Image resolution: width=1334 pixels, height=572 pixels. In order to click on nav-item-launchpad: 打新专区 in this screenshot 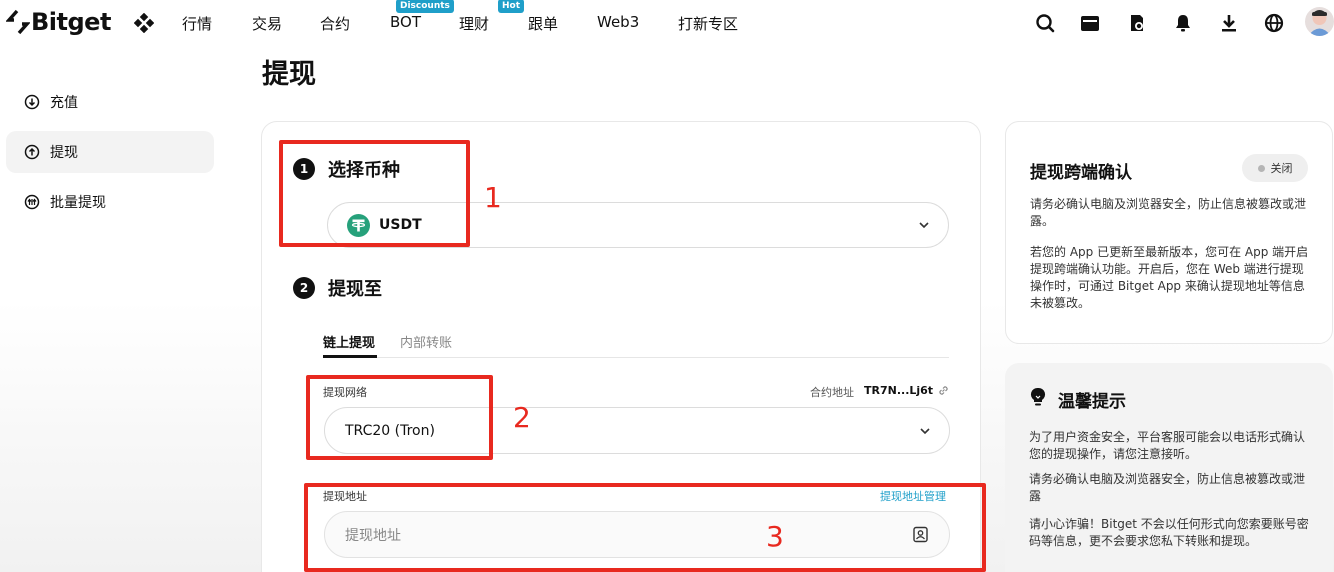, I will do `click(708, 23)`.